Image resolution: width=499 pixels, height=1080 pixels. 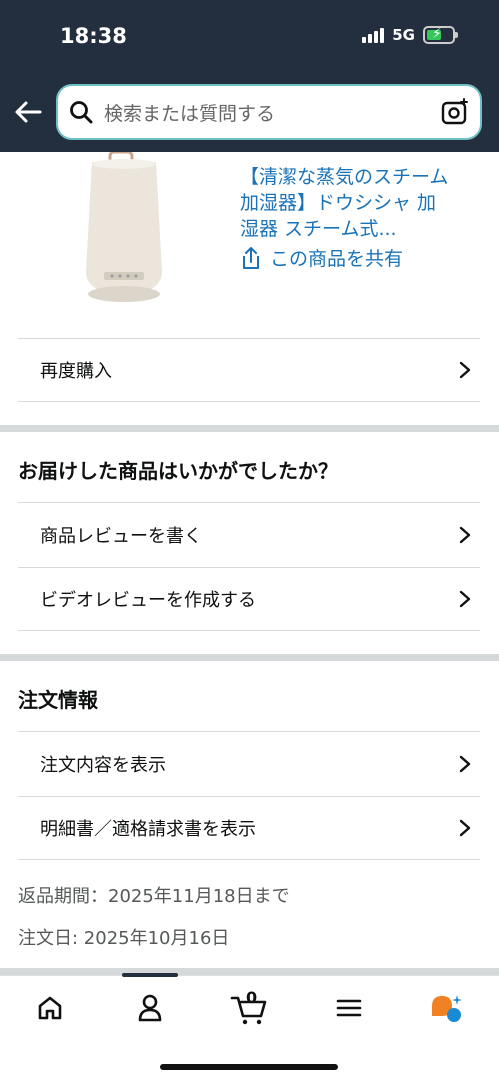 What do you see at coordinates (403, 35) in the screenshot?
I see `network-label: 5G` at bounding box center [403, 35].